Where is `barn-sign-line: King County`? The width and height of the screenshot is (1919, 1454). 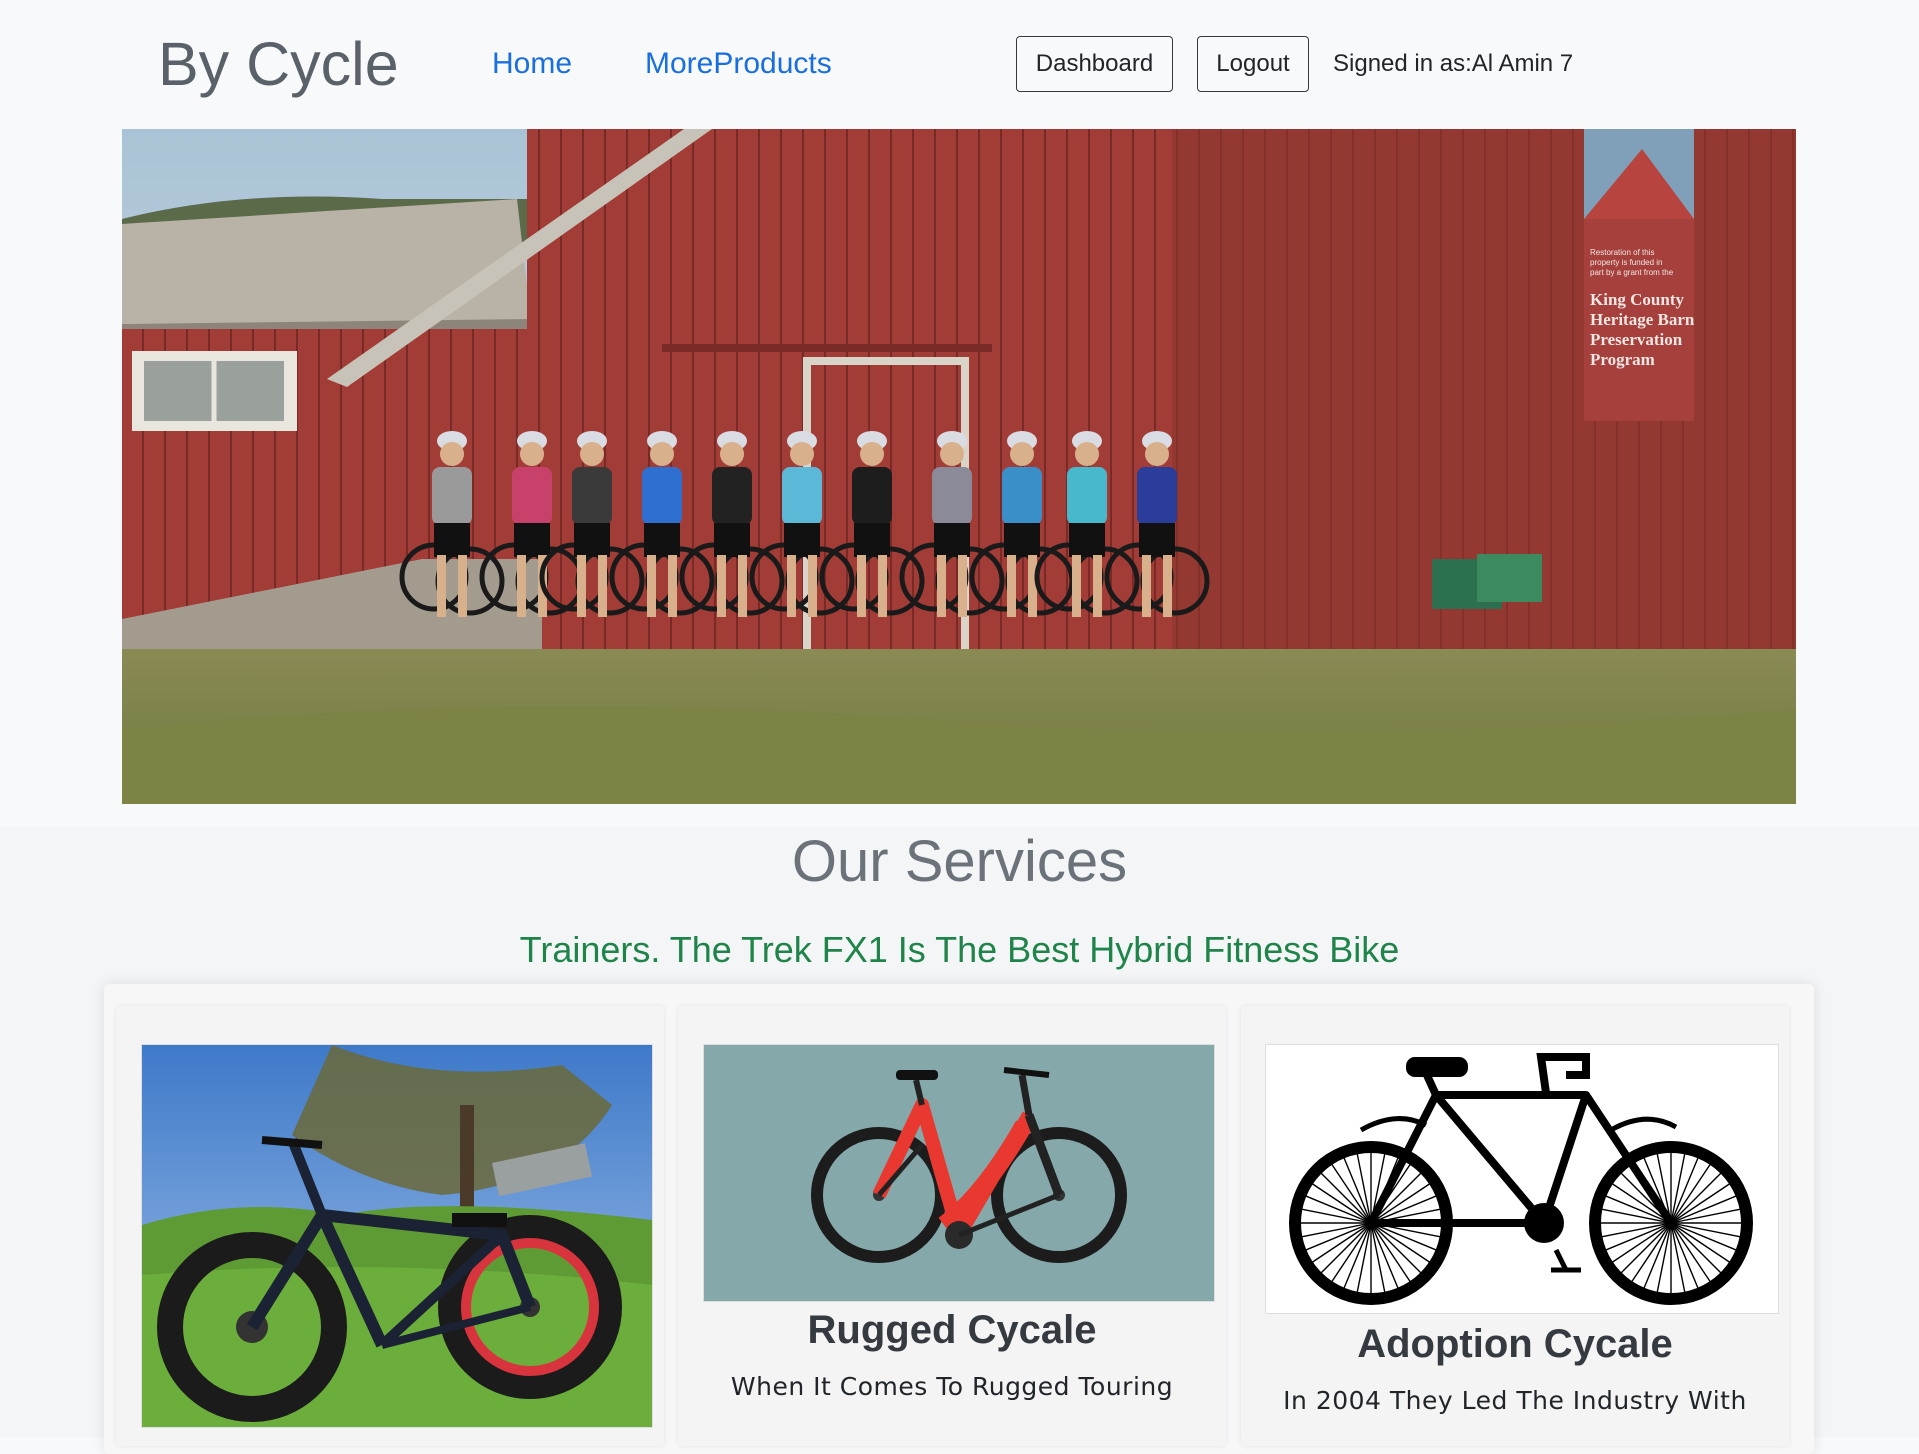 barn-sign-line: King County is located at coordinates (1637, 299).